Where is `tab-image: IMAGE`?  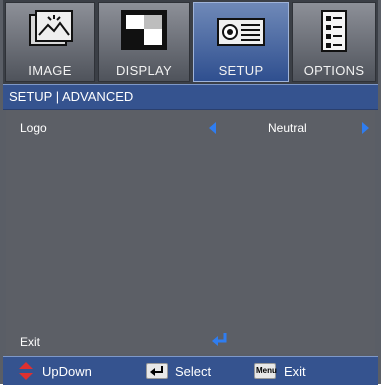
tab-image: IMAGE is located at coordinates (50, 42).